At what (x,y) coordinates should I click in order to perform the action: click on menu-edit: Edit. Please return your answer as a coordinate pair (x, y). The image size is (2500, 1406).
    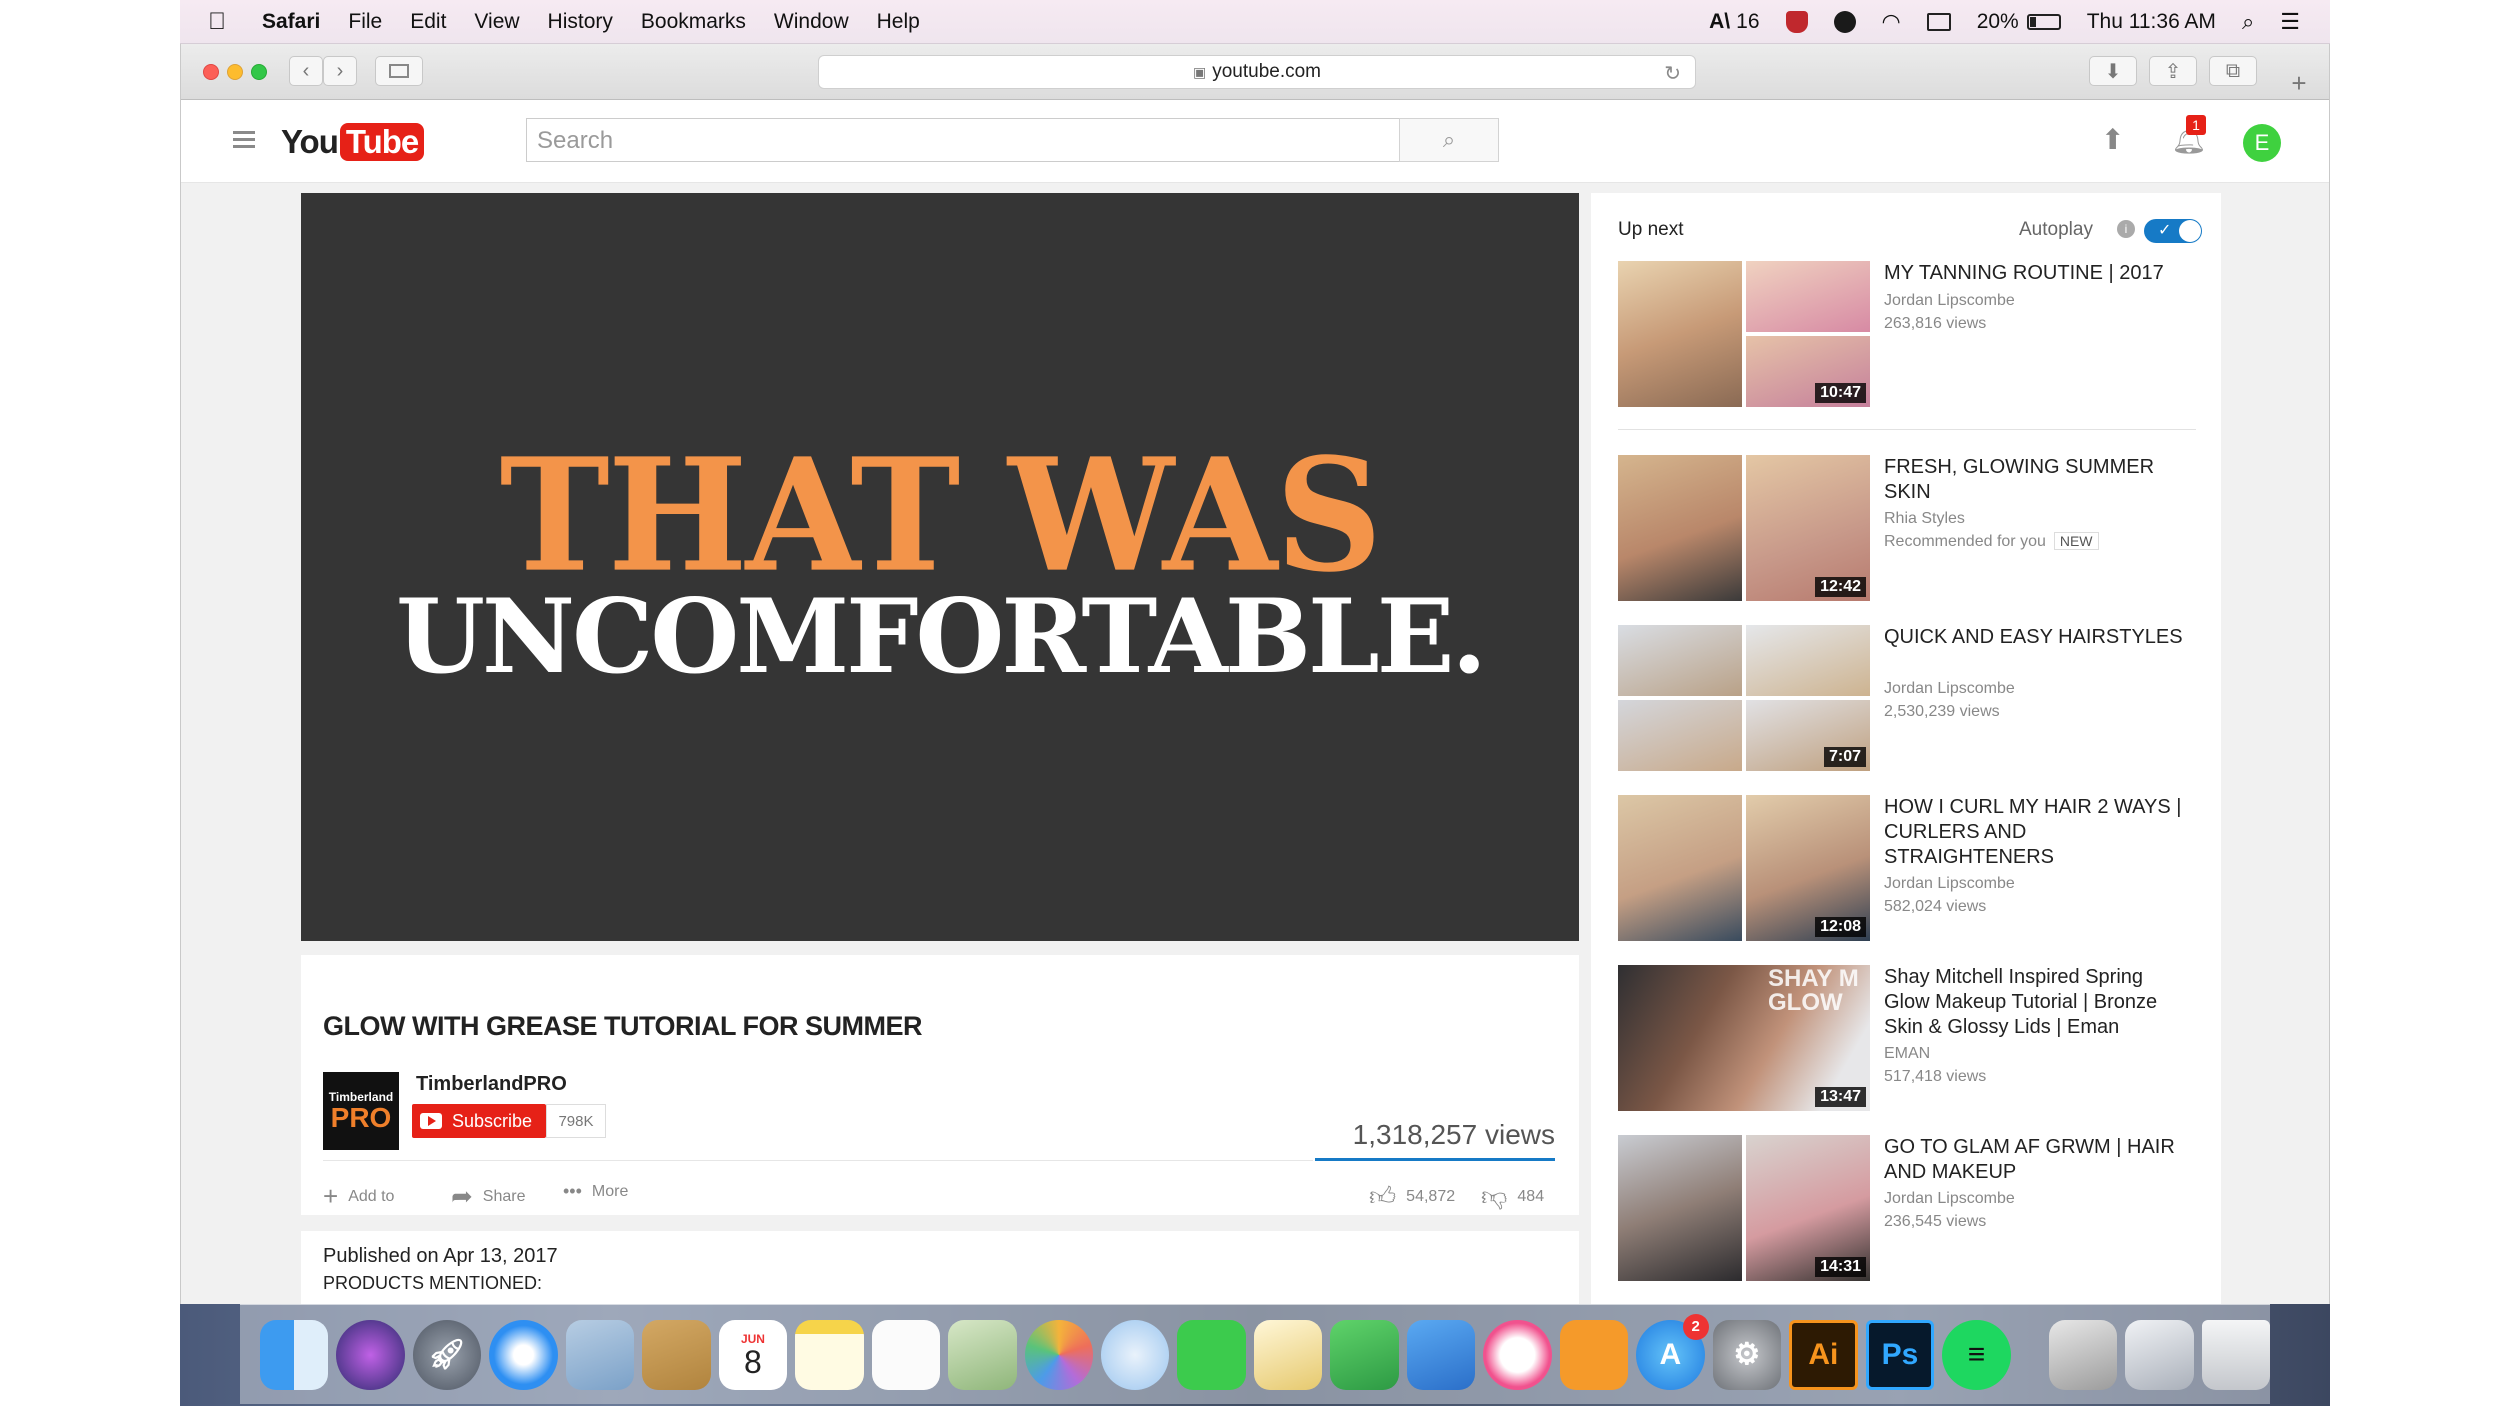
    Looking at the image, I should click on (428, 22).